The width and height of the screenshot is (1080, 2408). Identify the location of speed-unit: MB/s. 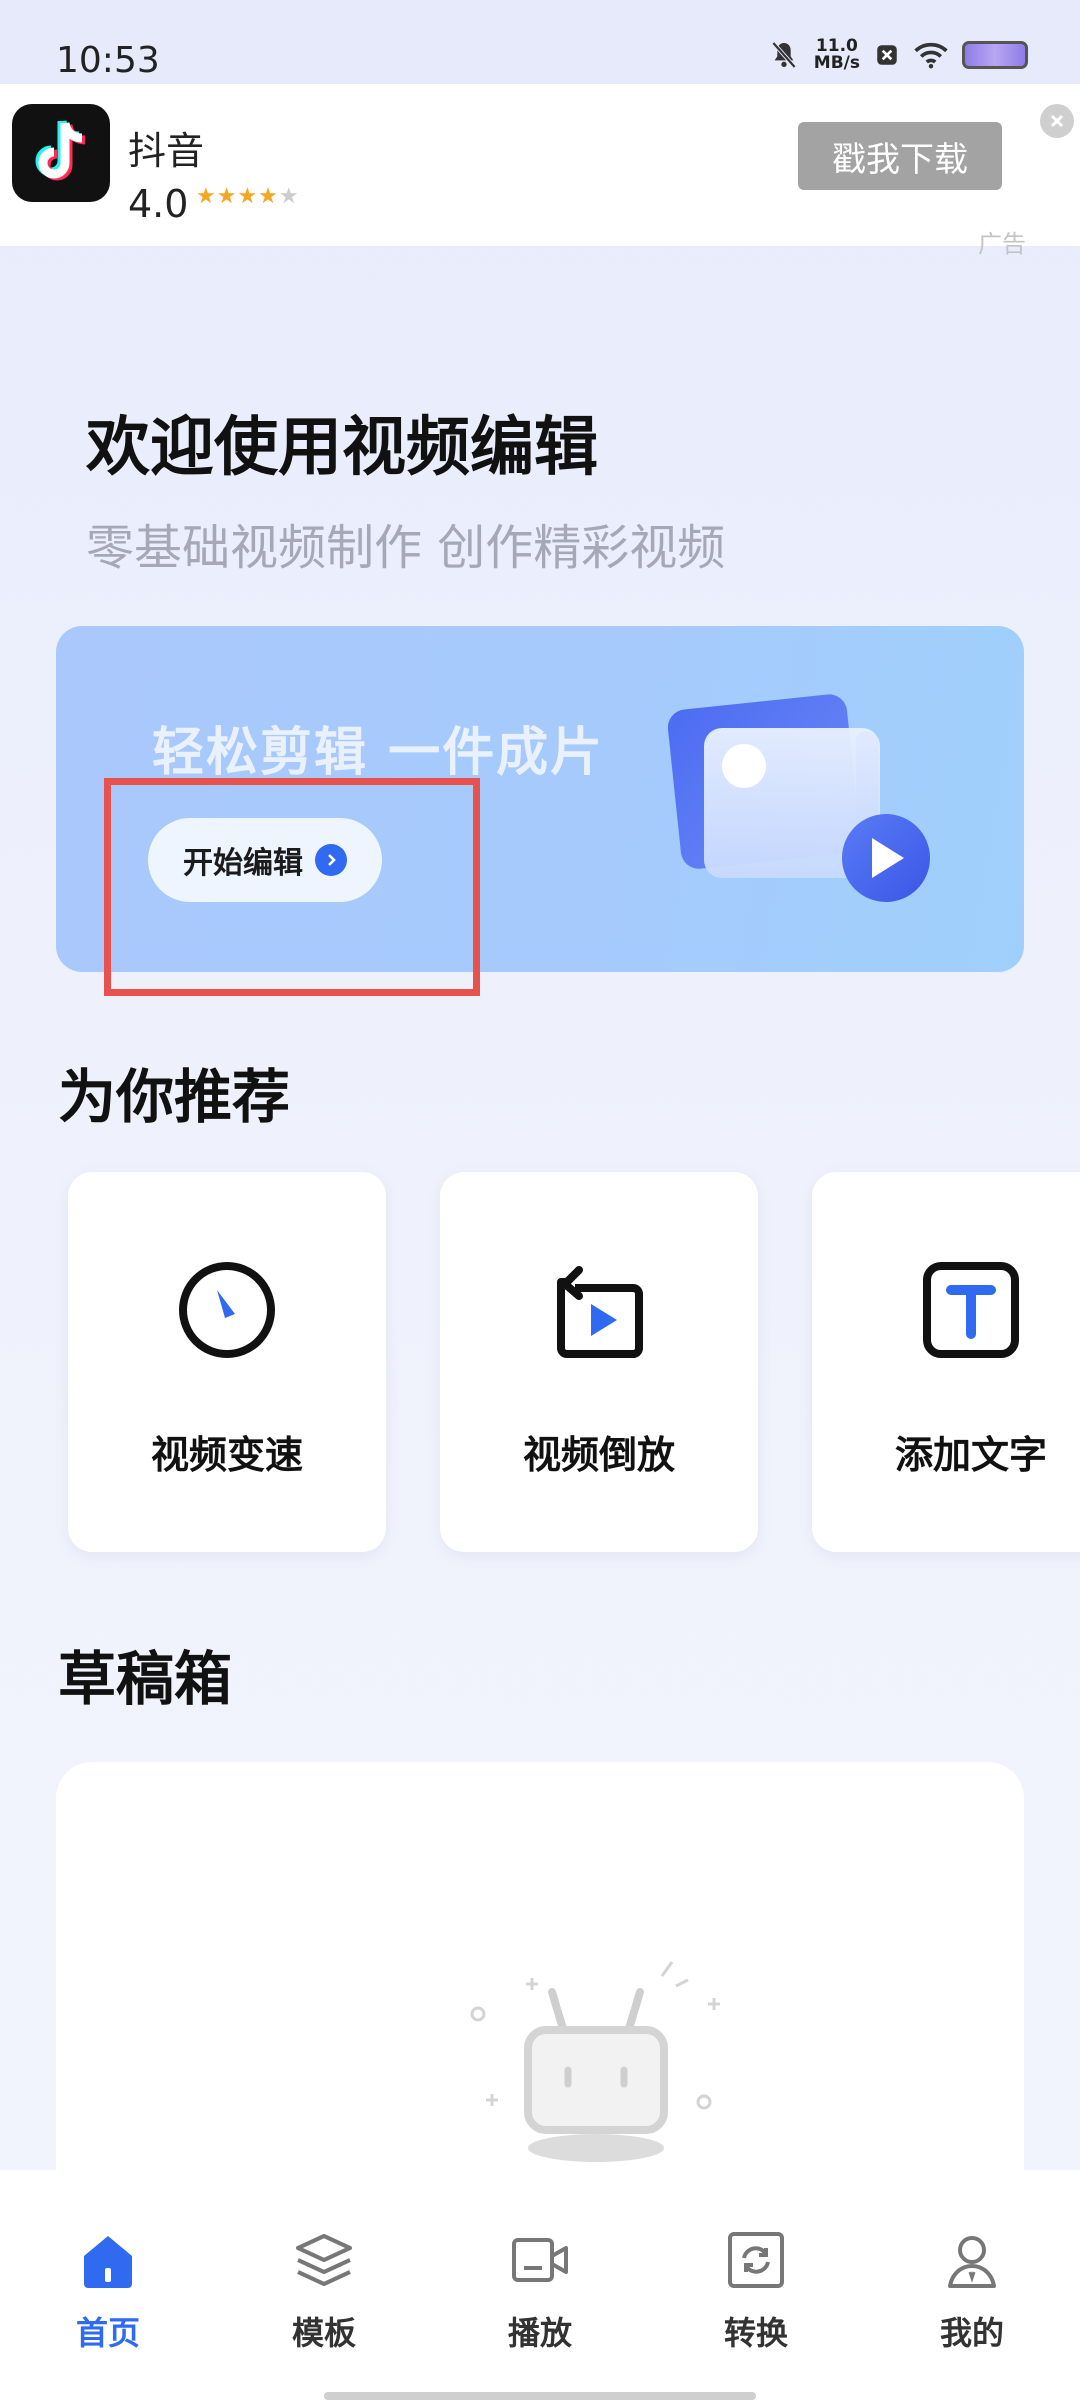
(836, 63).